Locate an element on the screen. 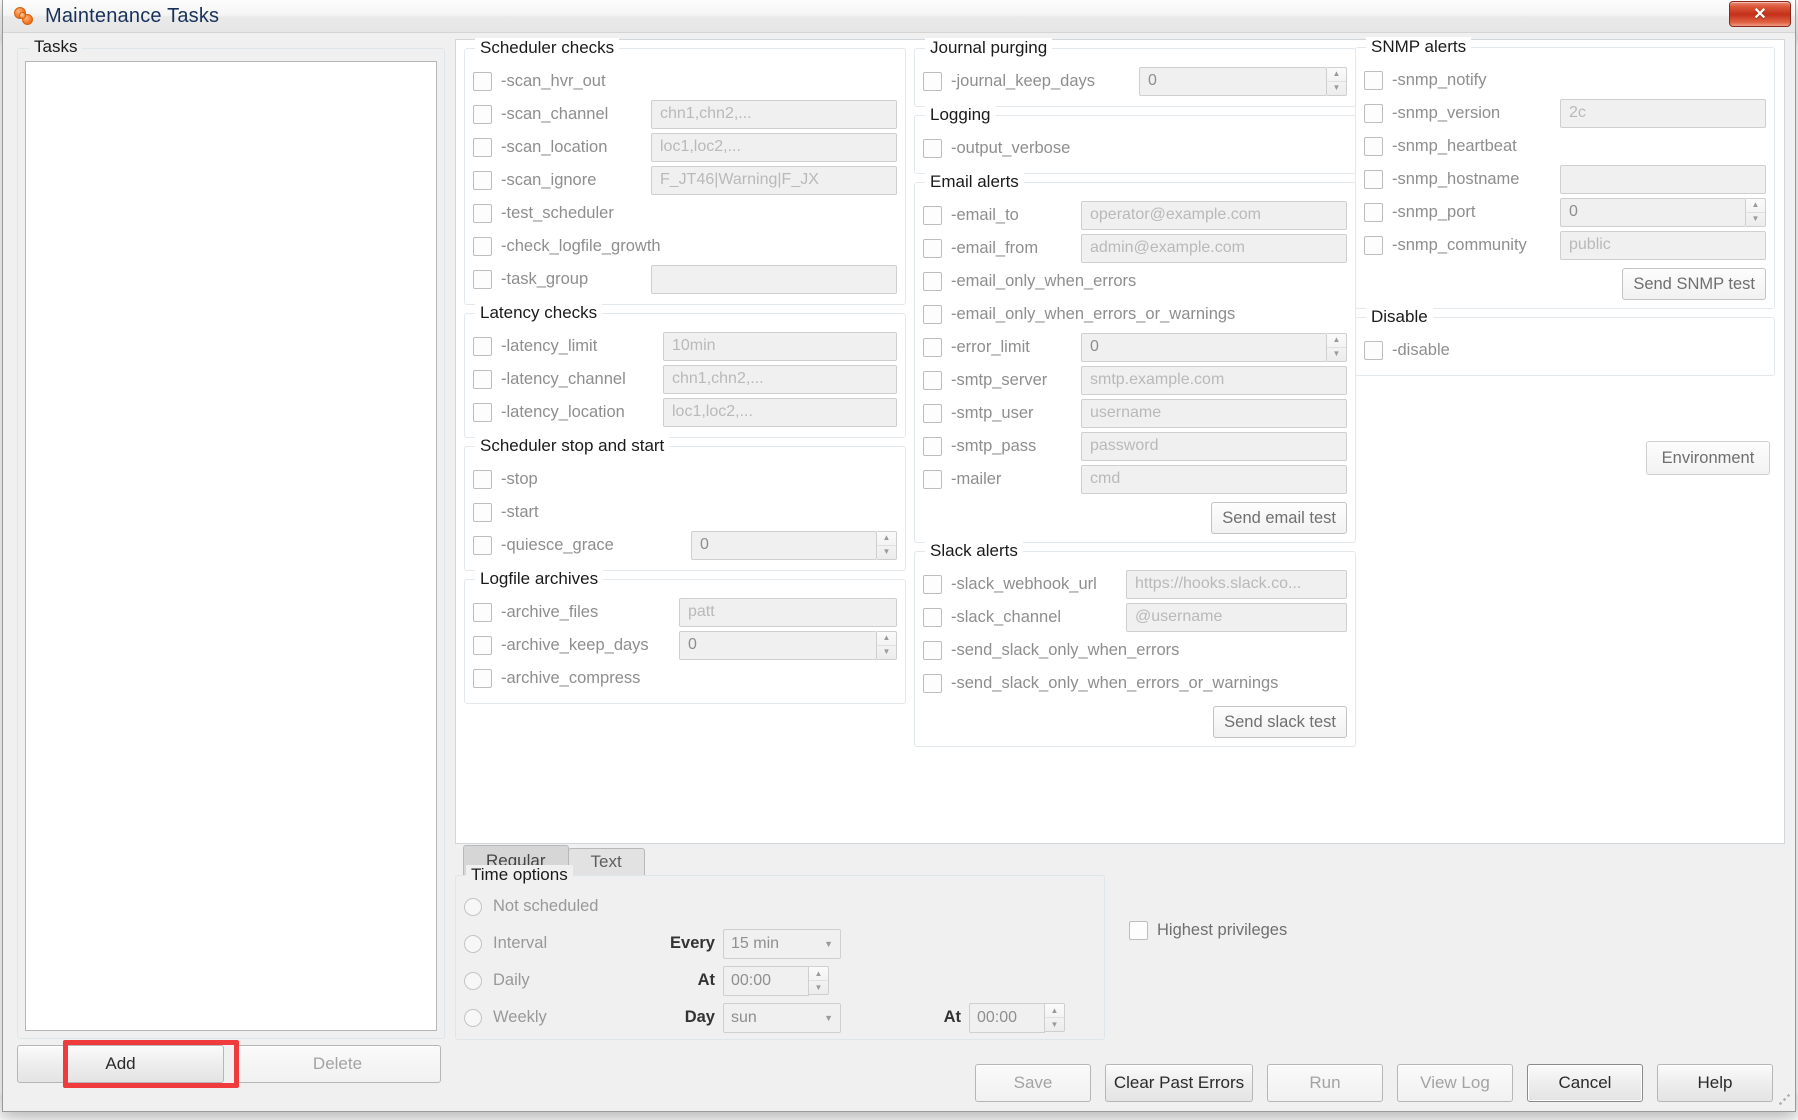  environment-button: Environment is located at coordinates (1708, 458).